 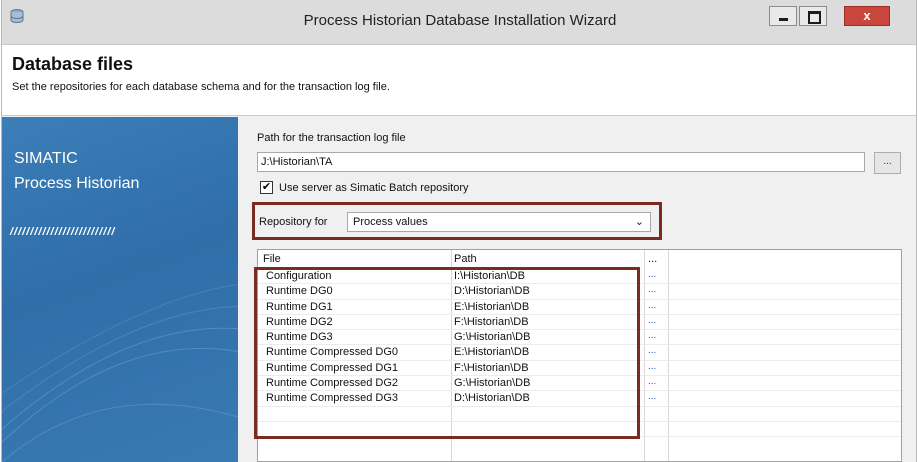 I want to click on brand-background-curves, so click(x=120, y=372).